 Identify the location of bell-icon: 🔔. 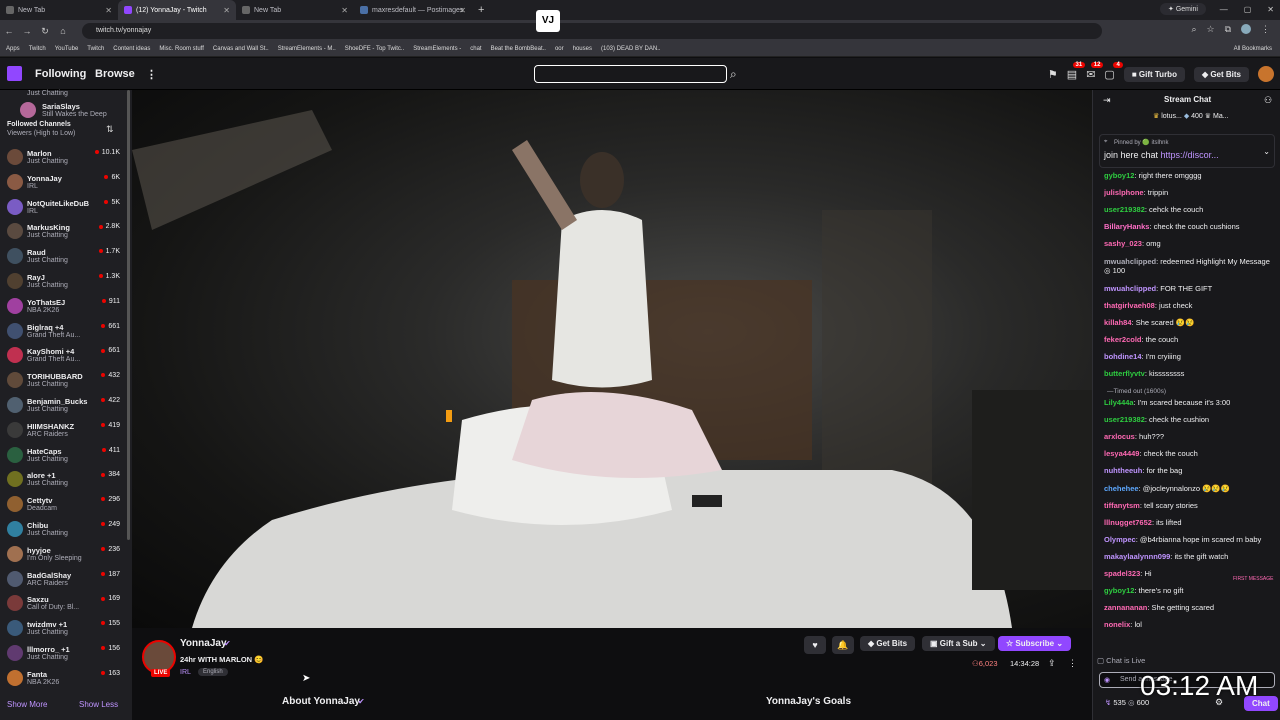
(843, 645).